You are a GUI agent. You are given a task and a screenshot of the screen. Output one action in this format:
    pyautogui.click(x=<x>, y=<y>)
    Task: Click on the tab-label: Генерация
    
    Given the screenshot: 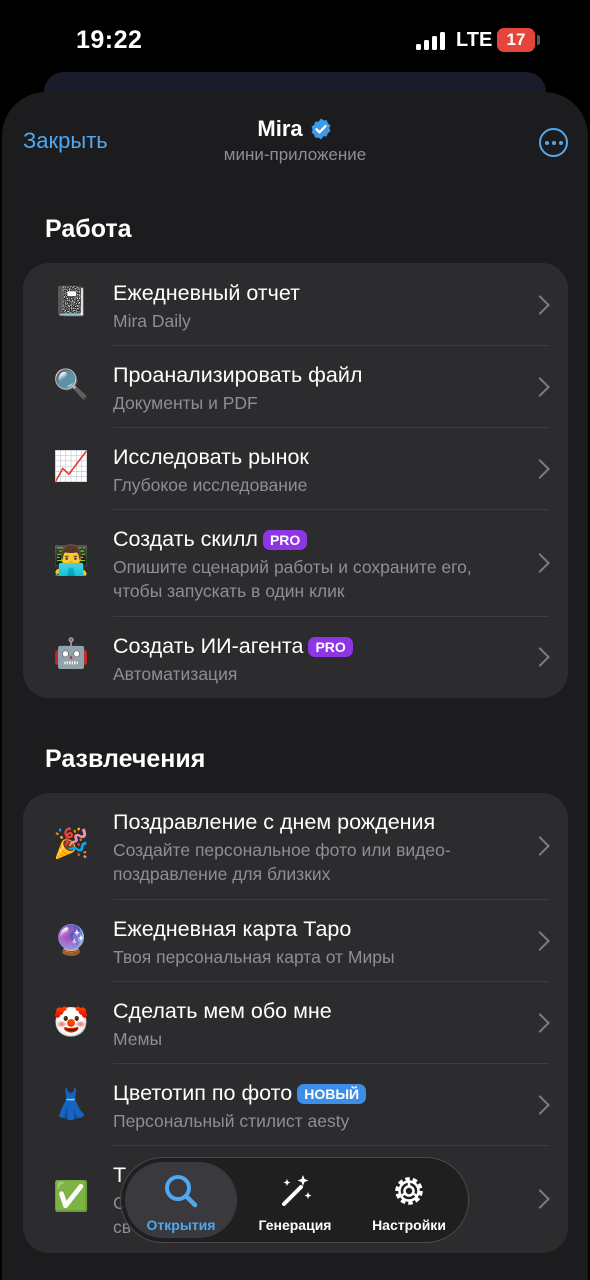 What is the action you would take?
    pyautogui.click(x=295, y=1225)
    